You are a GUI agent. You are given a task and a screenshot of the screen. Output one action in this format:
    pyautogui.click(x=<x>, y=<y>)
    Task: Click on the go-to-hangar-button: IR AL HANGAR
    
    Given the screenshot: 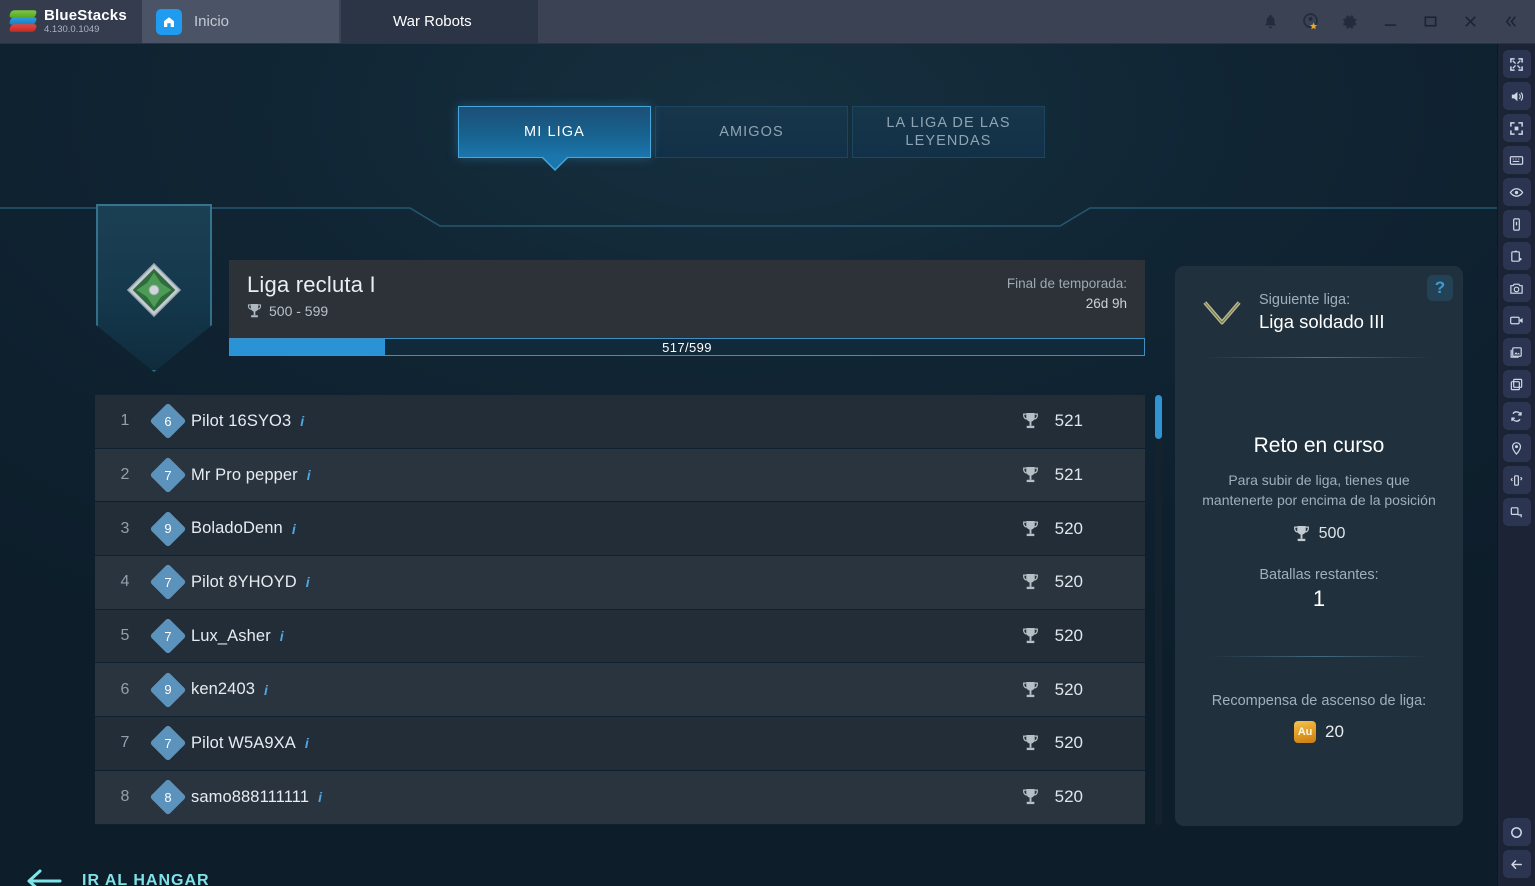 What is the action you would take?
    pyautogui.click(x=117, y=876)
    